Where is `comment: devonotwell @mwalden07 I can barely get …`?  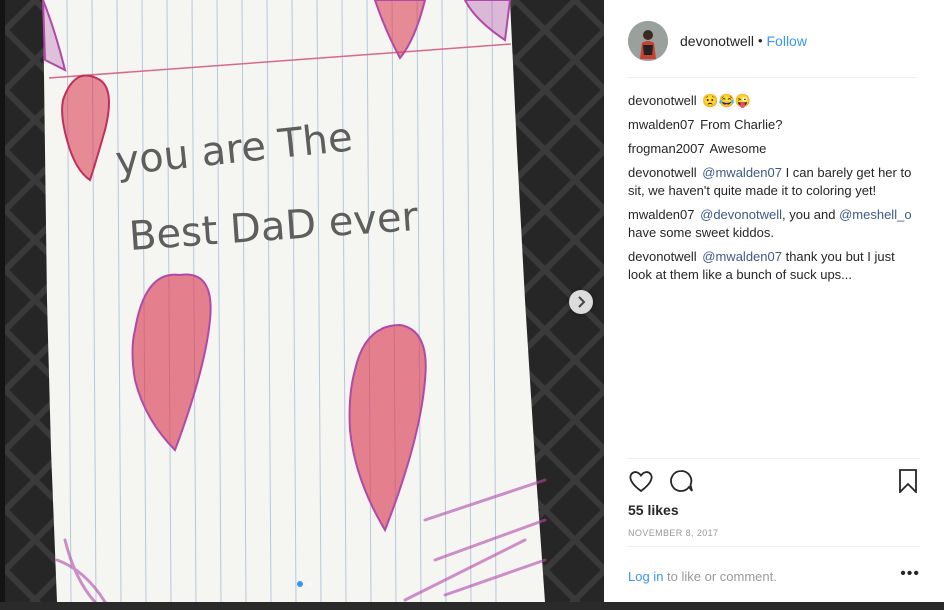 comment: devonotwell @mwalden07 I can barely get … is located at coordinates (773, 182).